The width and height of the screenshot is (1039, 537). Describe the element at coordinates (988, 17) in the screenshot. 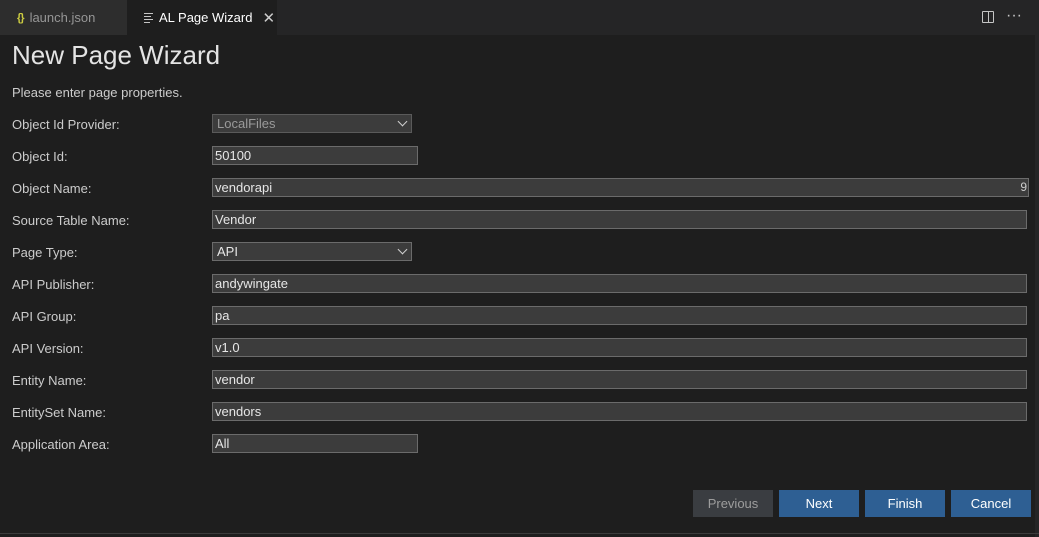

I see `split-editor-icon` at that location.